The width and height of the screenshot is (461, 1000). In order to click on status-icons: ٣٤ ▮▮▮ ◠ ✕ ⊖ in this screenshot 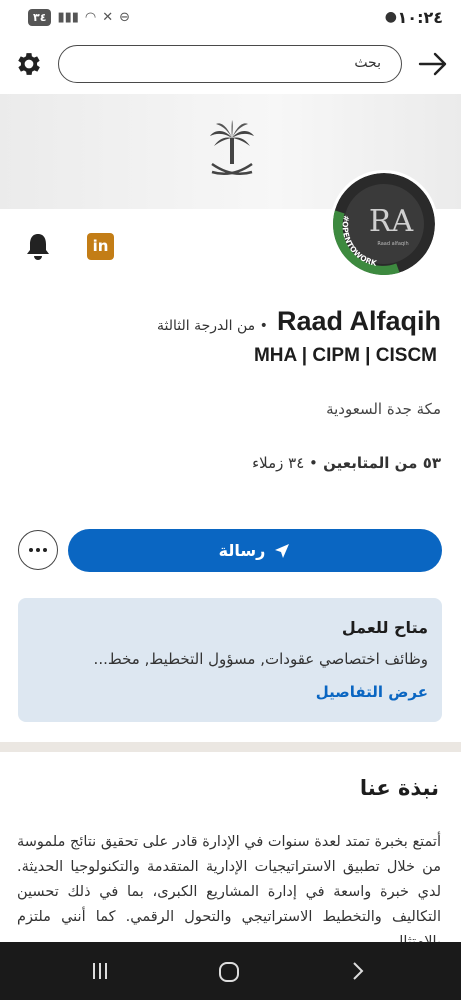, I will do `click(79, 17)`.